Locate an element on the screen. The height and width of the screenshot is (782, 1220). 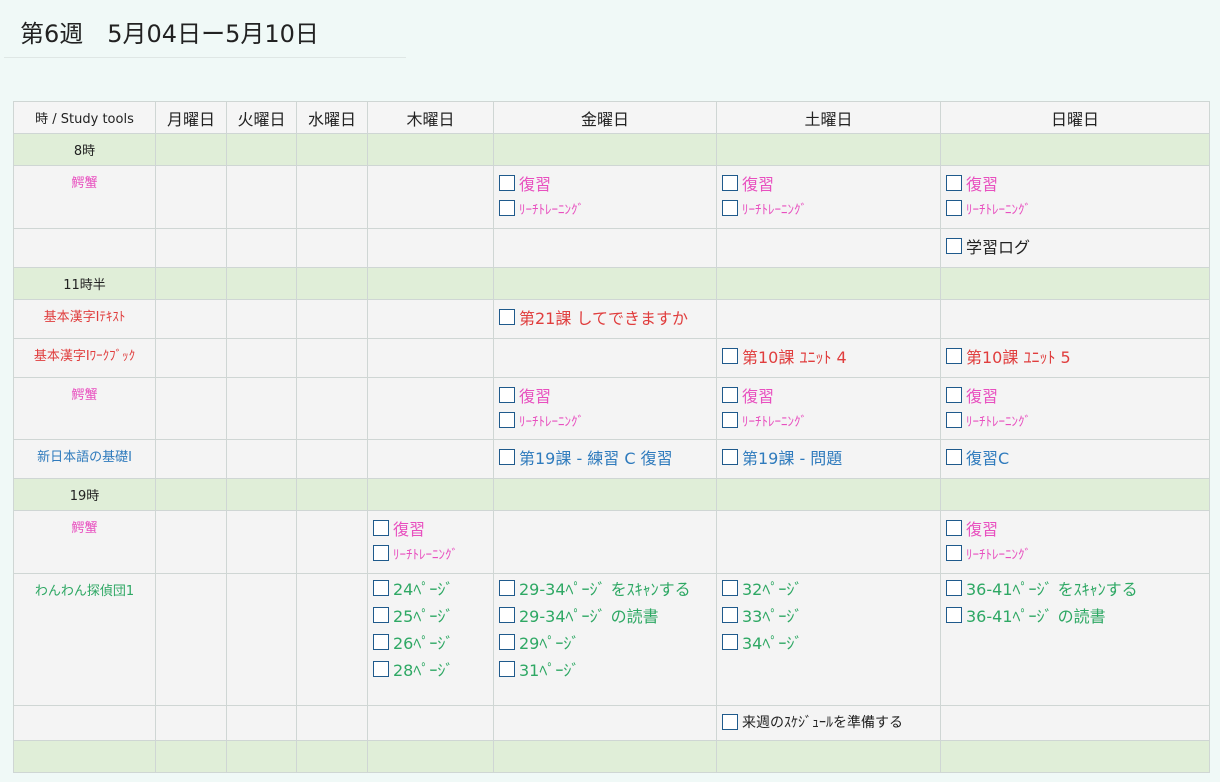
row-label-kanji-workbook: 基本漢字Ⅰﾜｰｸﾌﾞｯｸ is located at coordinates (84, 358).